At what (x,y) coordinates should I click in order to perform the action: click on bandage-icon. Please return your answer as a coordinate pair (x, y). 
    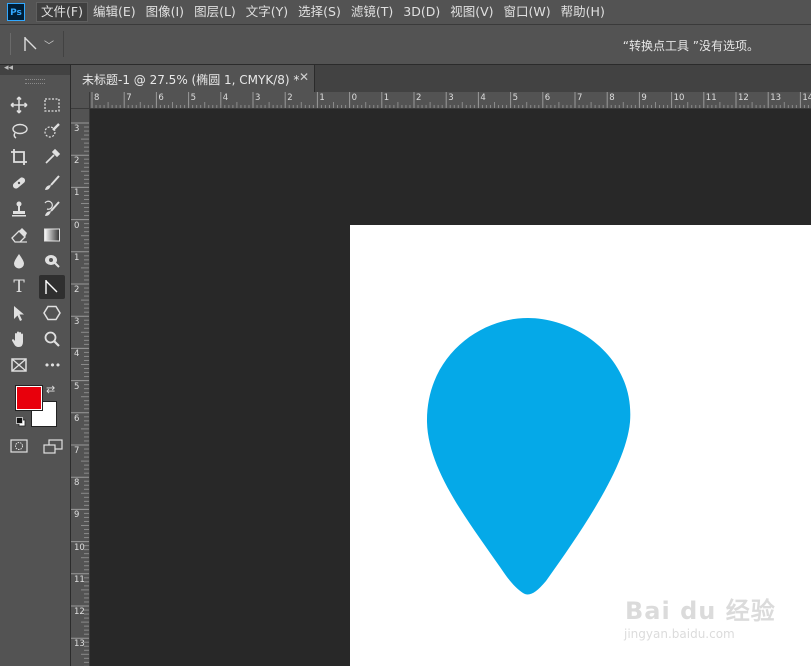
    Looking at the image, I should click on (19, 183).